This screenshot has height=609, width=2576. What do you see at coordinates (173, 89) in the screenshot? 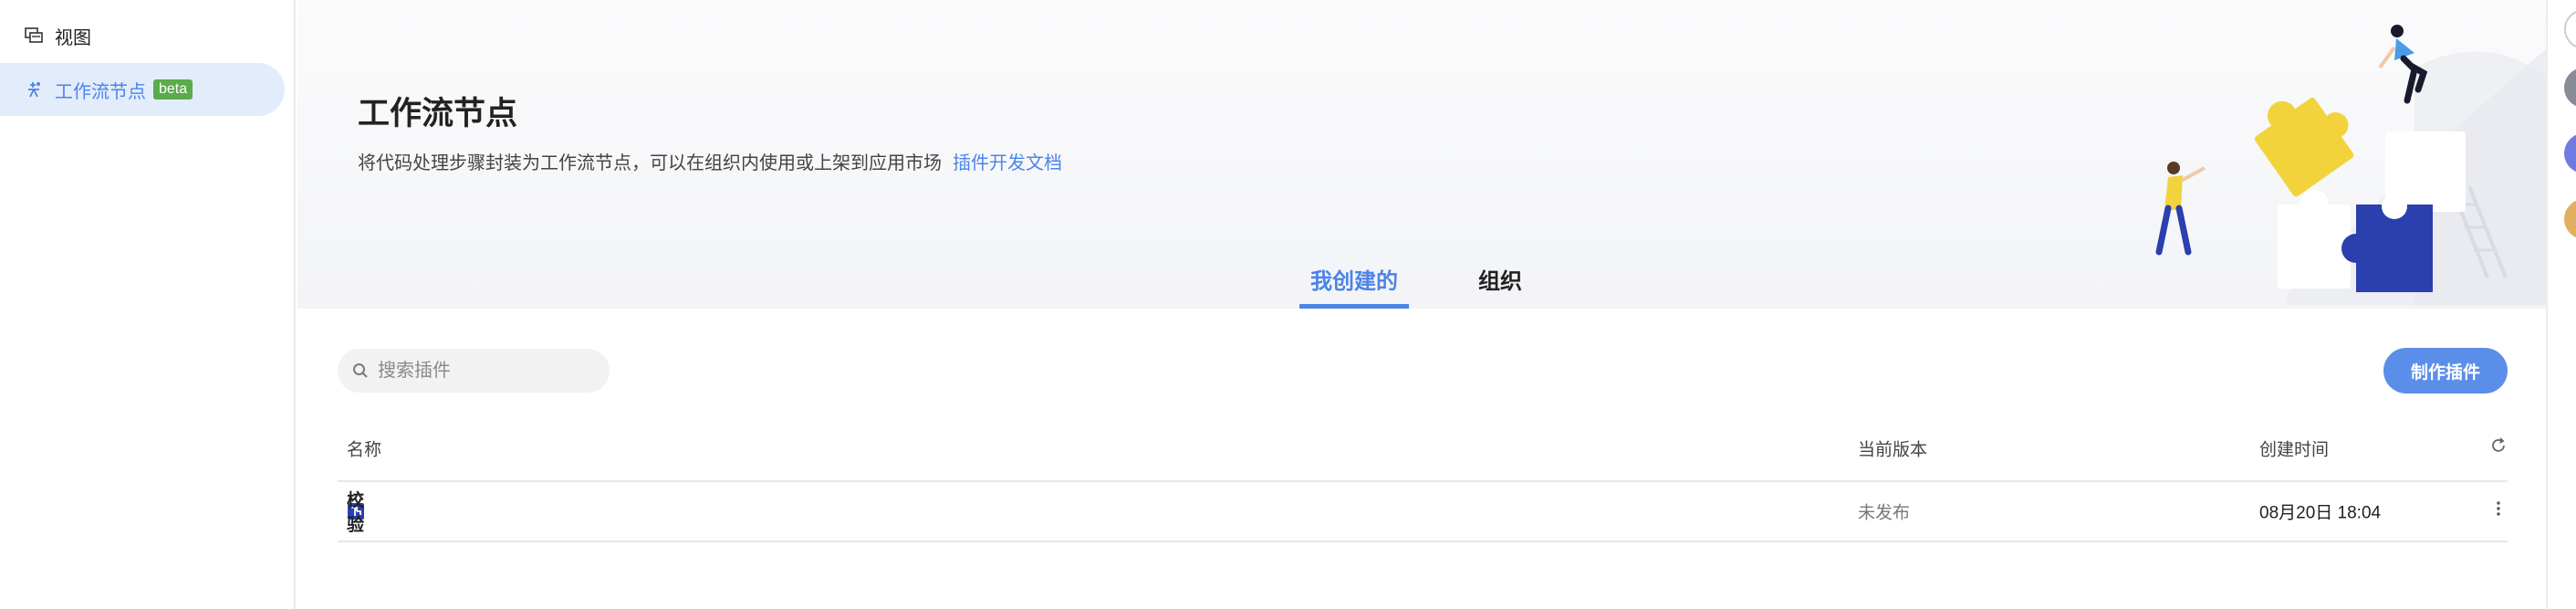
I see `beta-badge: beta` at bounding box center [173, 89].